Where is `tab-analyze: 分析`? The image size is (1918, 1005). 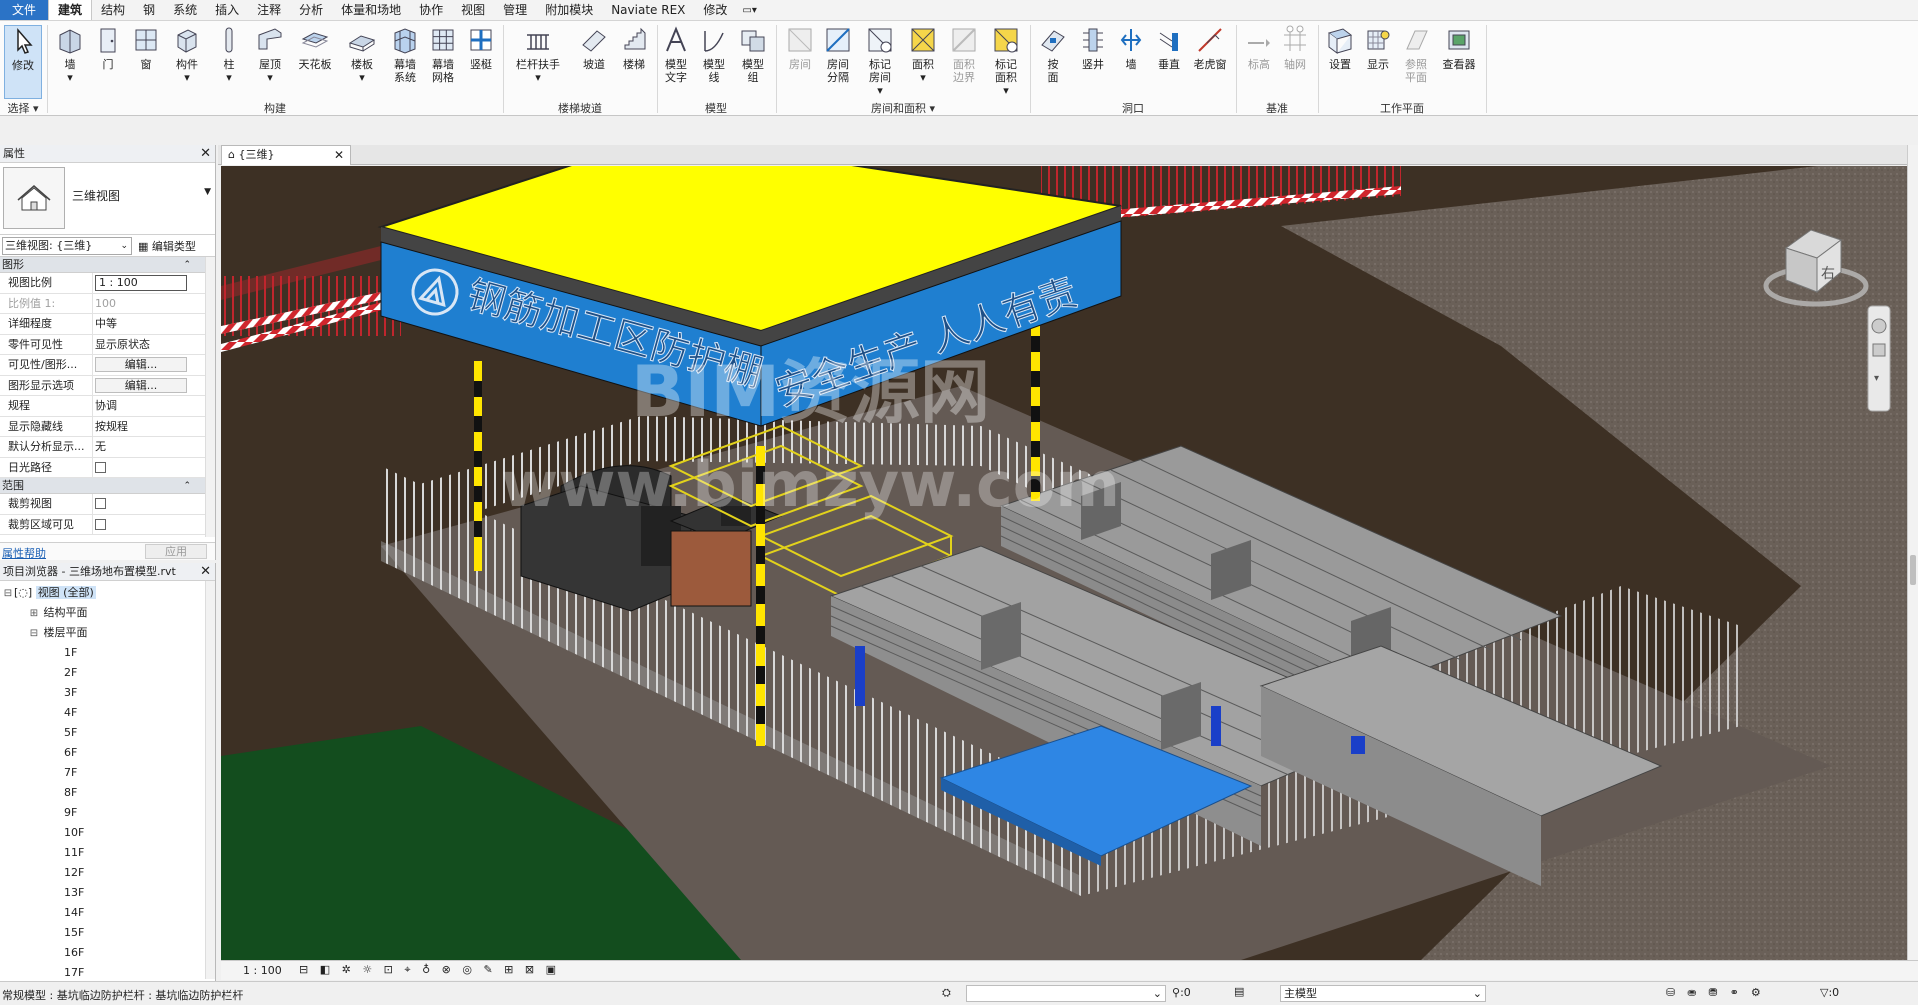
tab-analyze: 分析 is located at coordinates (311, 10).